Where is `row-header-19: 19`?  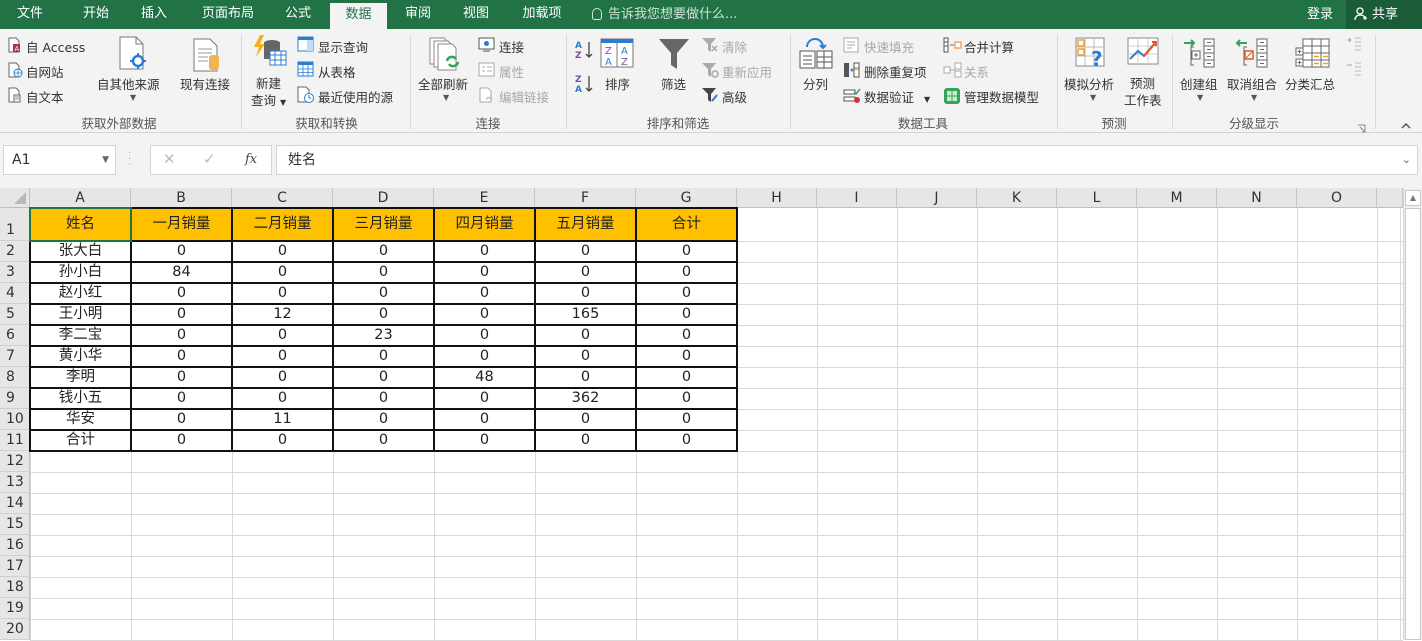
row-header-19: 19 is located at coordinates (15, 608).